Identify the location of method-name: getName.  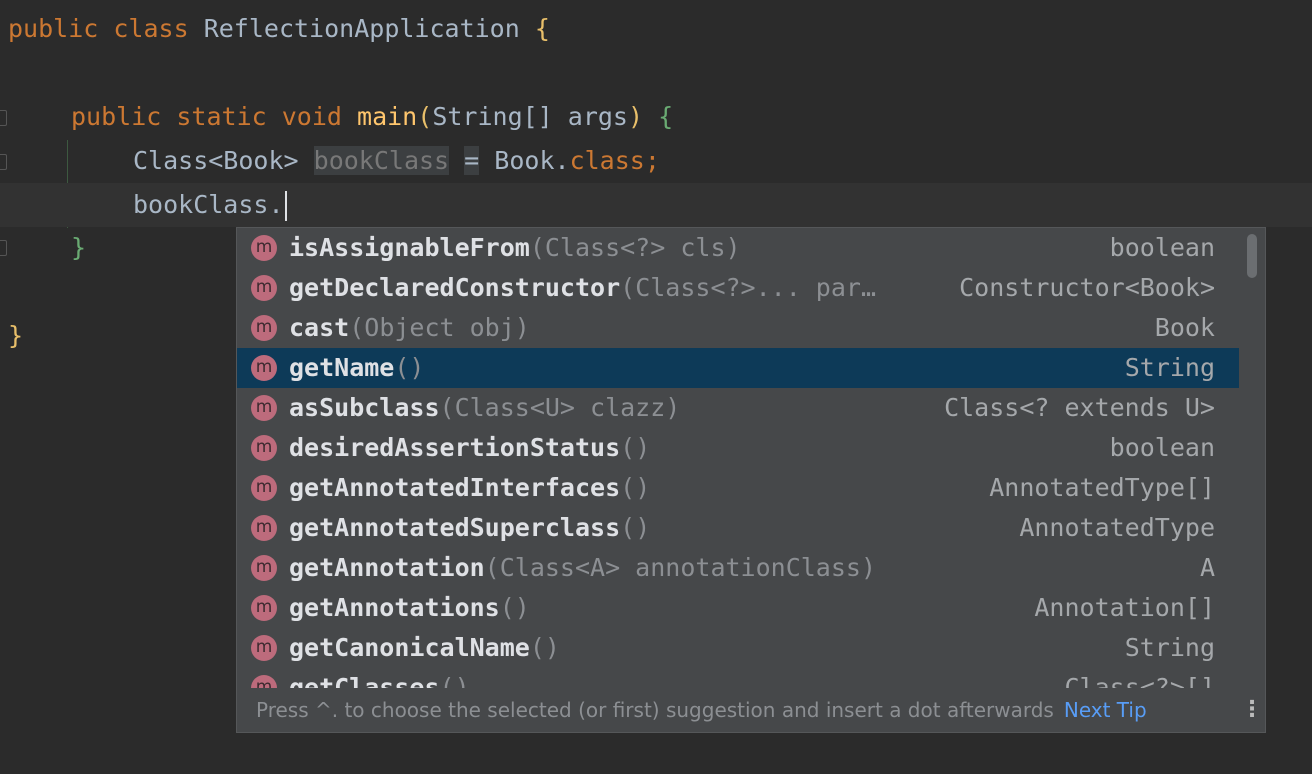
(342, 367).